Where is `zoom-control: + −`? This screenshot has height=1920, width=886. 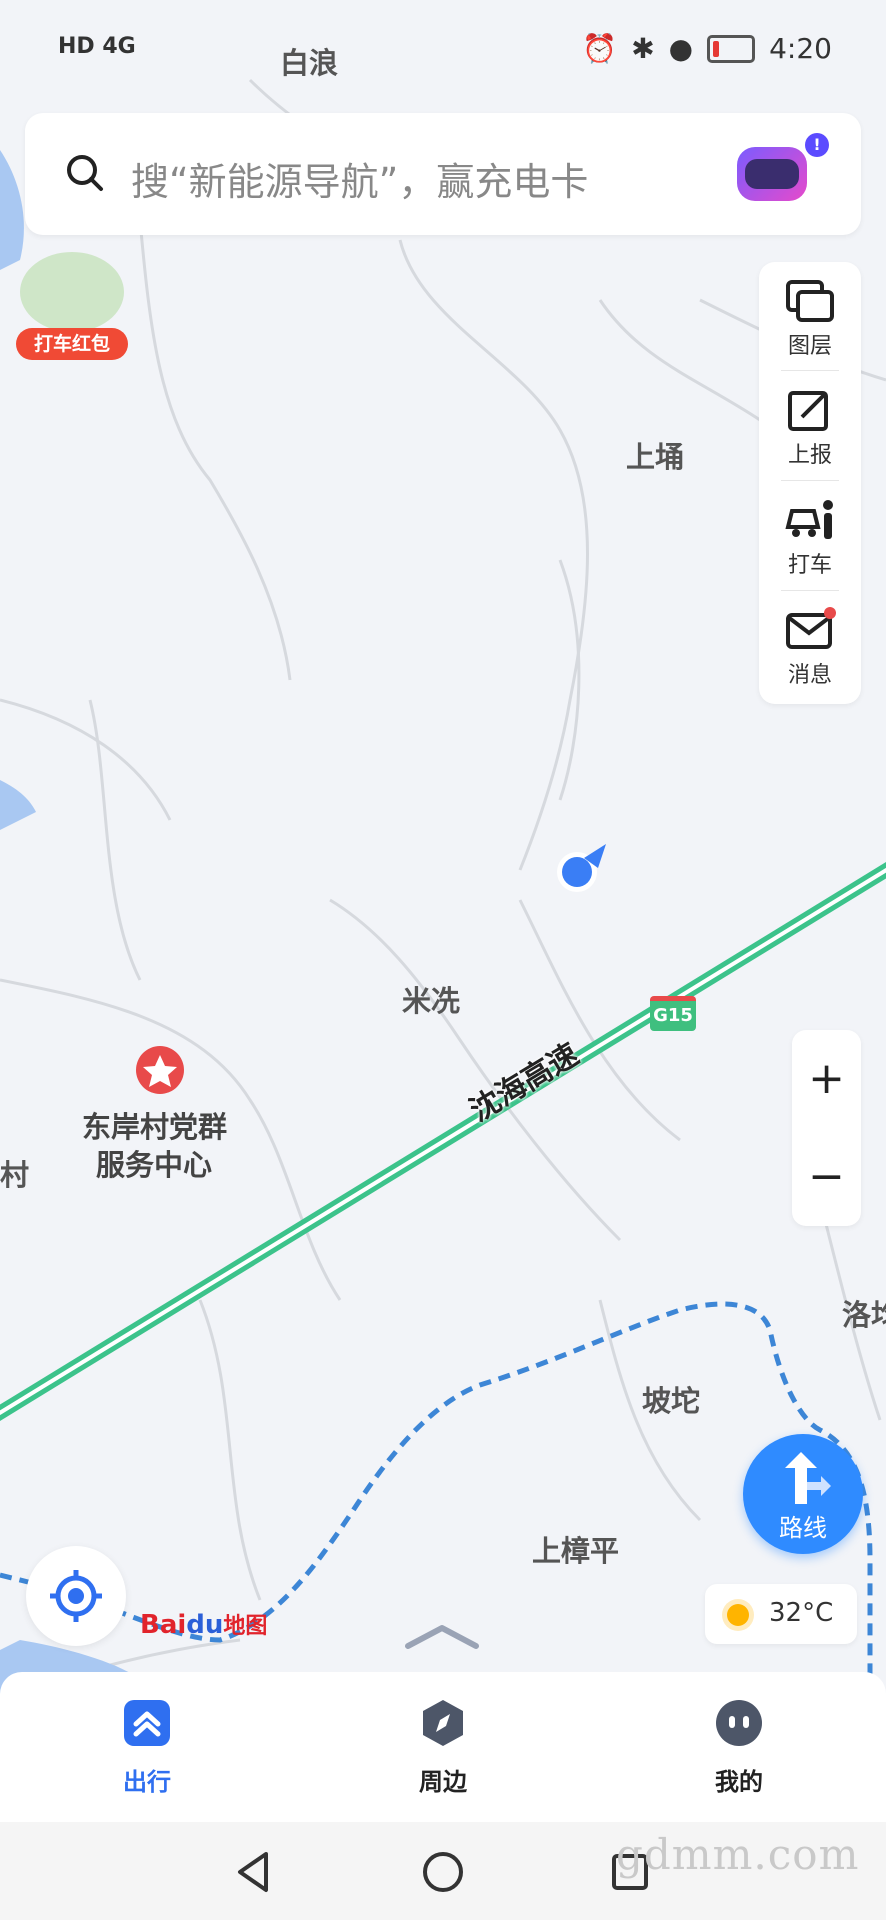
zoom-control: + − is located at coordinates (826, 1128).